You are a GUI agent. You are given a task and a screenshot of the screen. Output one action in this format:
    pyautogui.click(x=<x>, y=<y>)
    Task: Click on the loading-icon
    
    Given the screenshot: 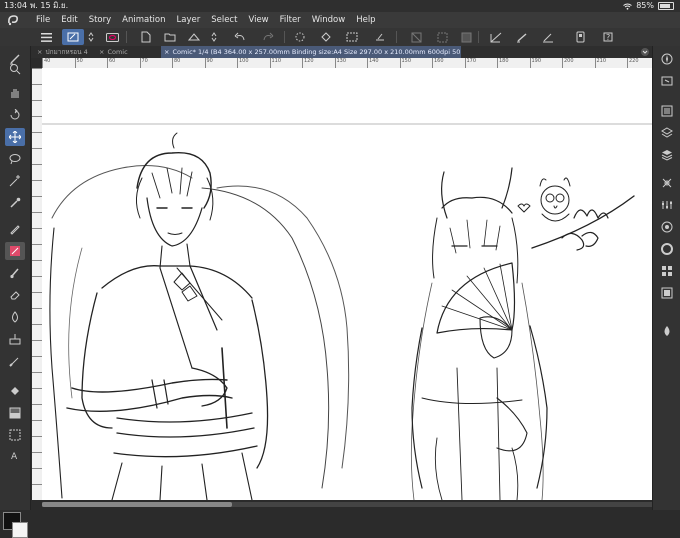 What is the action you would take?
    pyautogui.click(x=300, y=37)
    